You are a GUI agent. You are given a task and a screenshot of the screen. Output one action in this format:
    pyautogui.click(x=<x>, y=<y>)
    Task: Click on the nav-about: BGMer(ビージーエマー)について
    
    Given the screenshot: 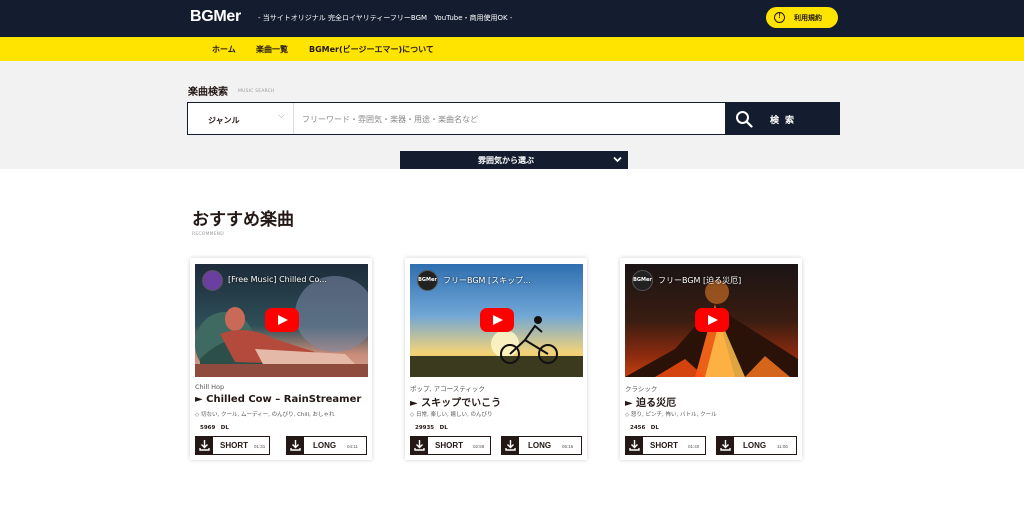 What is the action you would take?
    pyautogui.click(x=371, y=49)
    